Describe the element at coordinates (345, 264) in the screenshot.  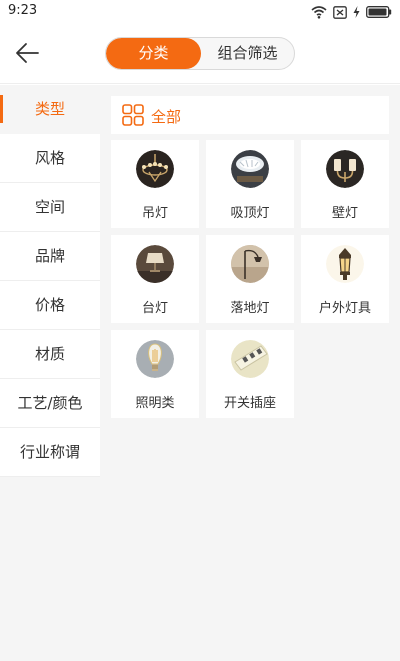
I see `outdoor-lantern-icon` at that location.